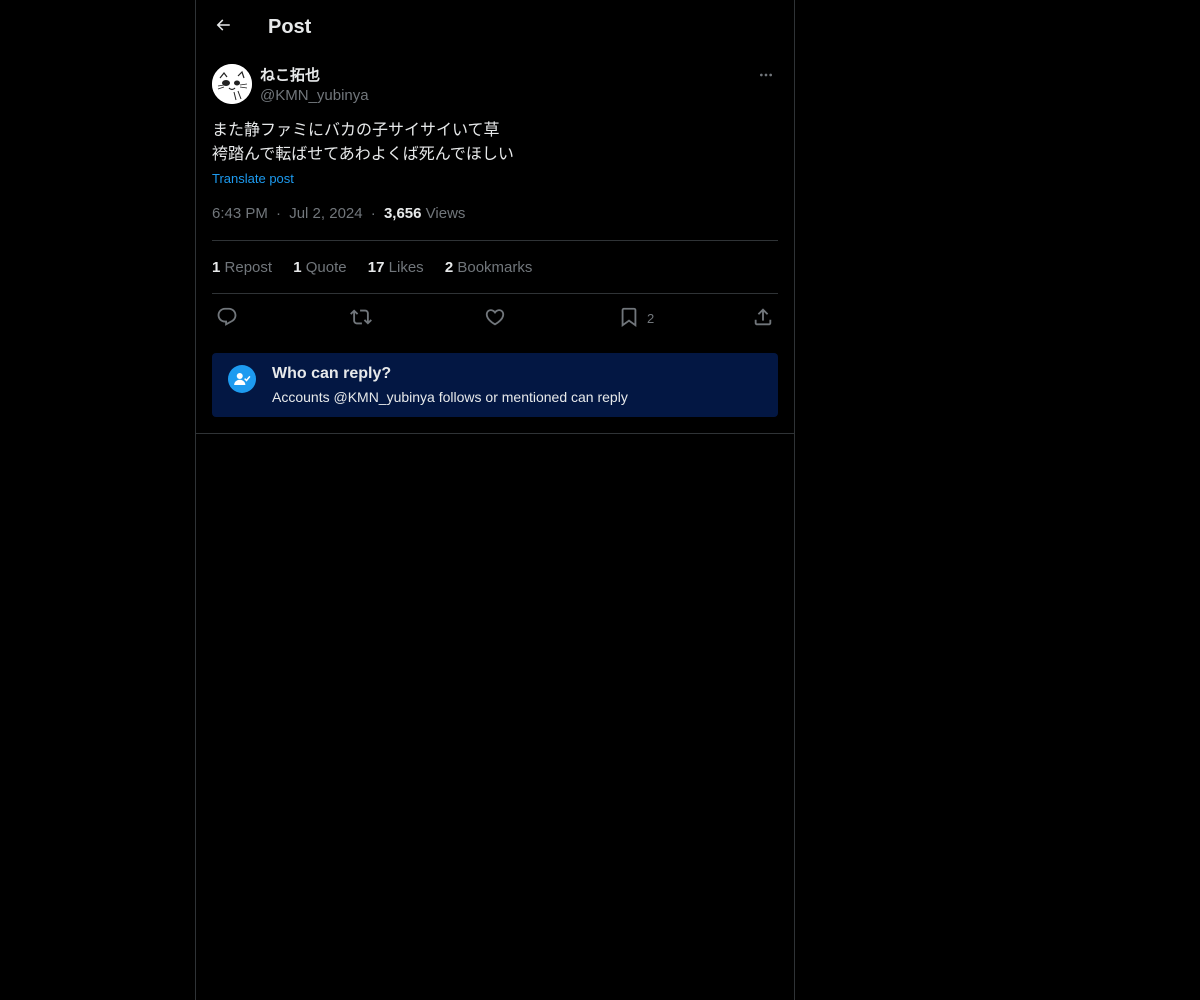 The height and width of the screenshot is (1000, 1200). Describe the element at coordinates (363, 142) in the screenshot. I see `post-text: また静ファミにバカの子サイサイいて草 袴踏んで転ばせてあわよくば死んでほしい` at that location.